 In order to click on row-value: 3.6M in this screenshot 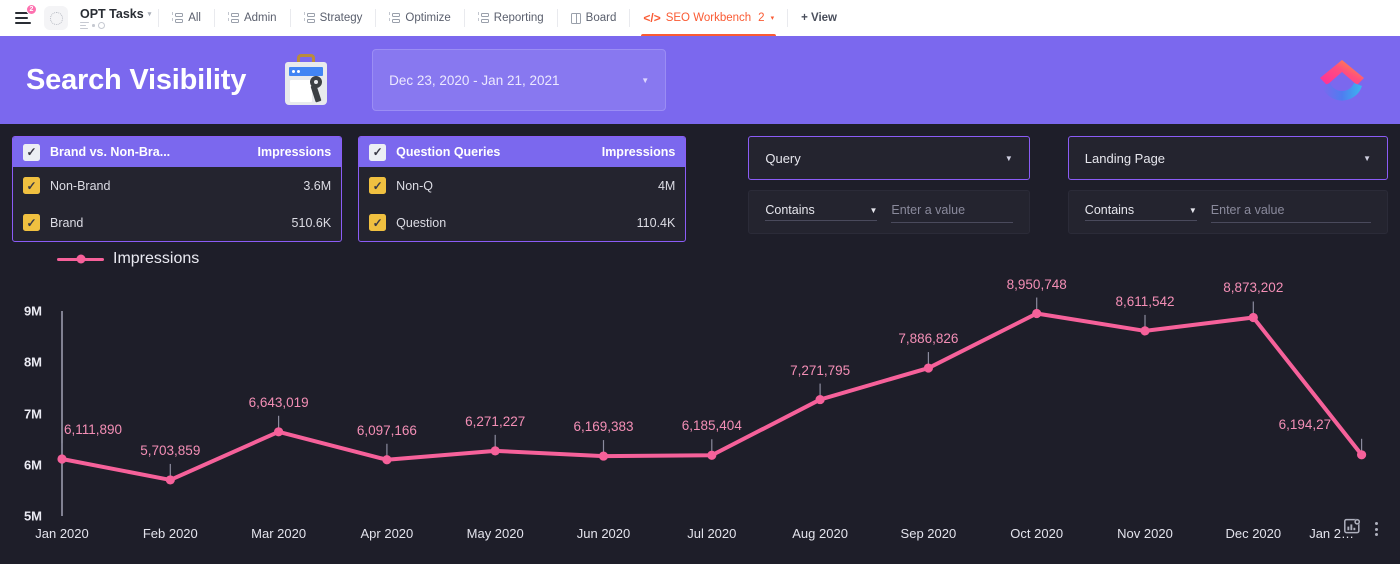, I will do `click(317, 185)`.